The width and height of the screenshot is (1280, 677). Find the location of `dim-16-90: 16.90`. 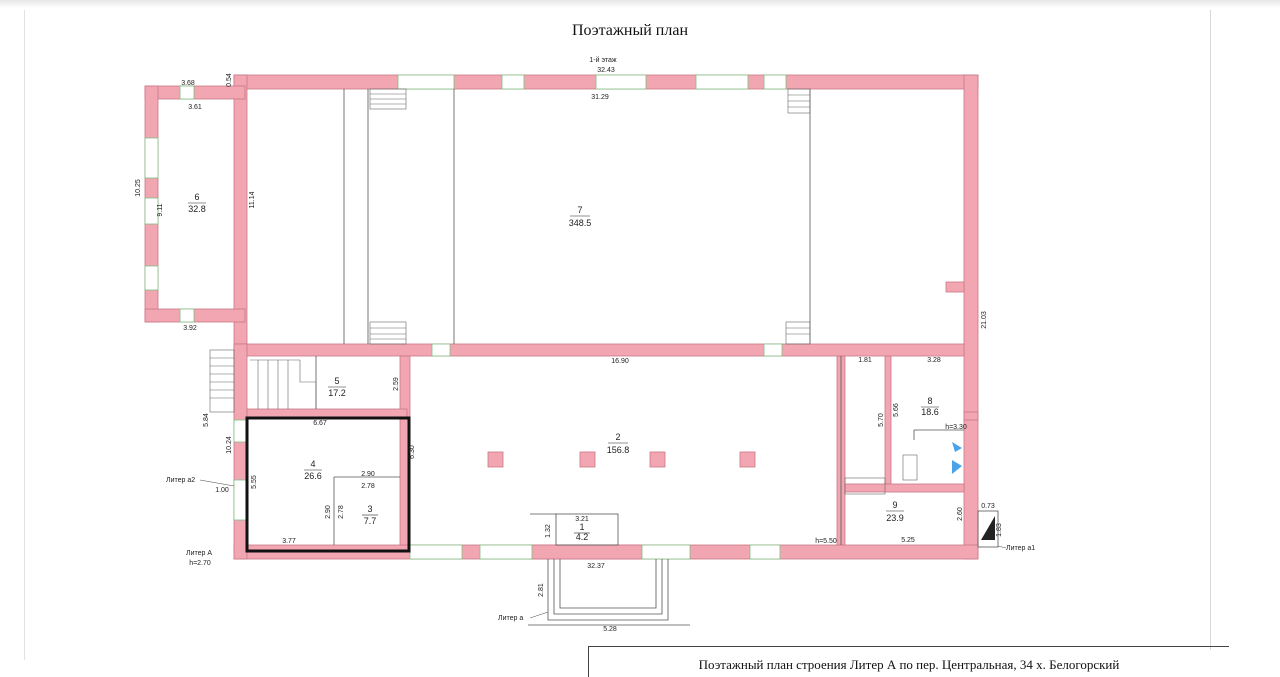

dim-16-90: 16.90 is located at coordinates (620, 361).